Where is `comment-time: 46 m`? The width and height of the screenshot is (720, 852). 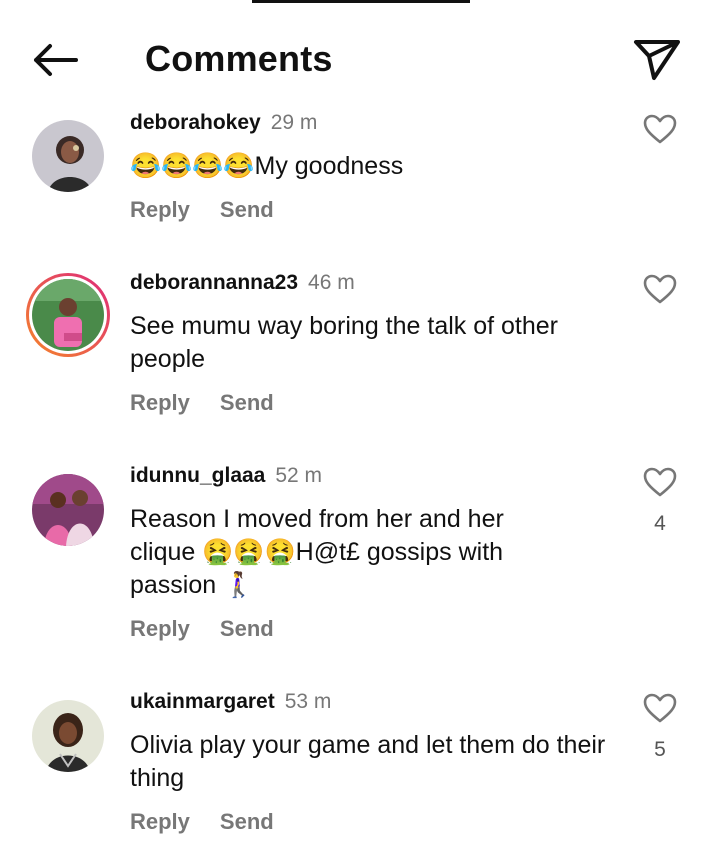 comment-time: 46 m is located at coordinates (331, 282).